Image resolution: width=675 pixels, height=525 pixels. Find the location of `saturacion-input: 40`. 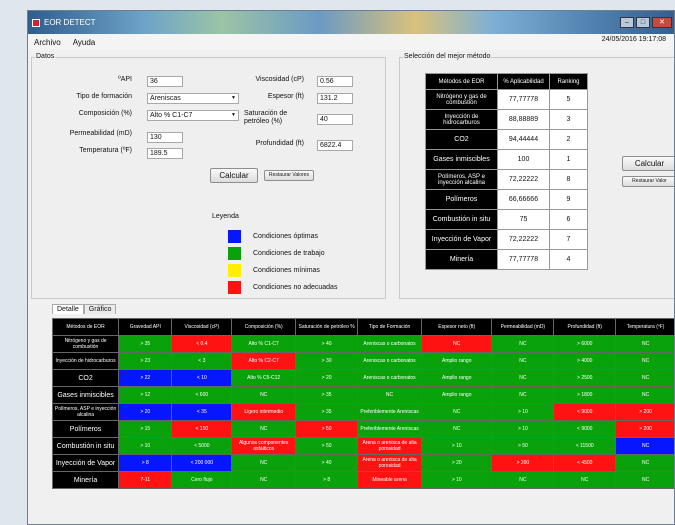

saturacion-input: 40 is located at coordinates (335, 119).